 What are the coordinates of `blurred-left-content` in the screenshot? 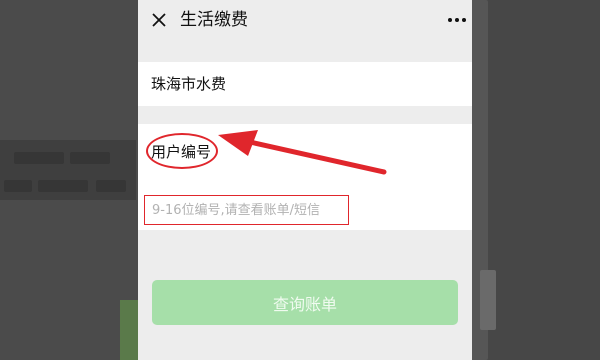 It's located at (68, 170).